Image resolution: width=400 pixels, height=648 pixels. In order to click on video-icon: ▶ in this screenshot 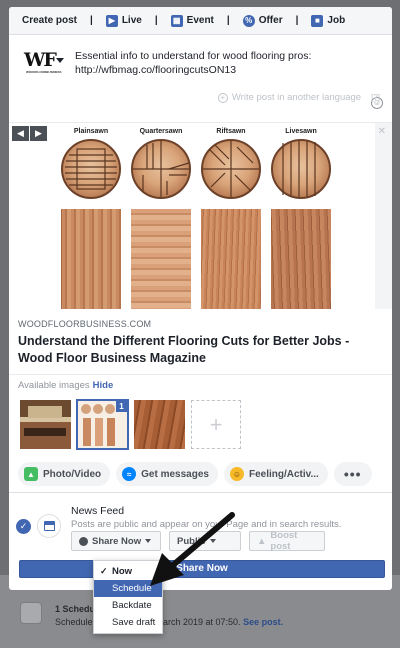, I will do `click(111, 20)`.